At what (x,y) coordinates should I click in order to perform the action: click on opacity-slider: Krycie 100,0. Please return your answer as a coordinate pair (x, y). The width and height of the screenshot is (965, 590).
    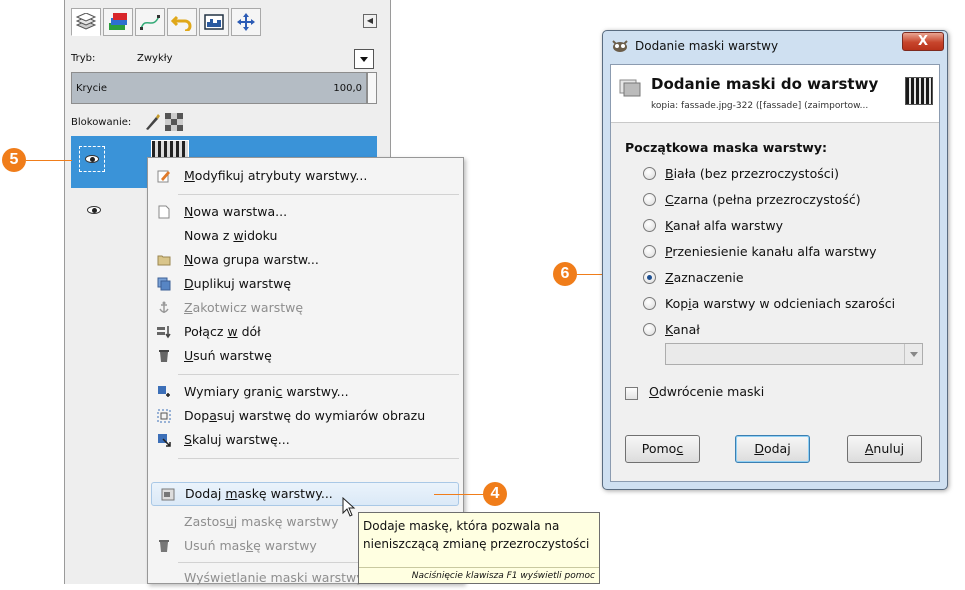
    Looking at the image, I should click on (219, 88).